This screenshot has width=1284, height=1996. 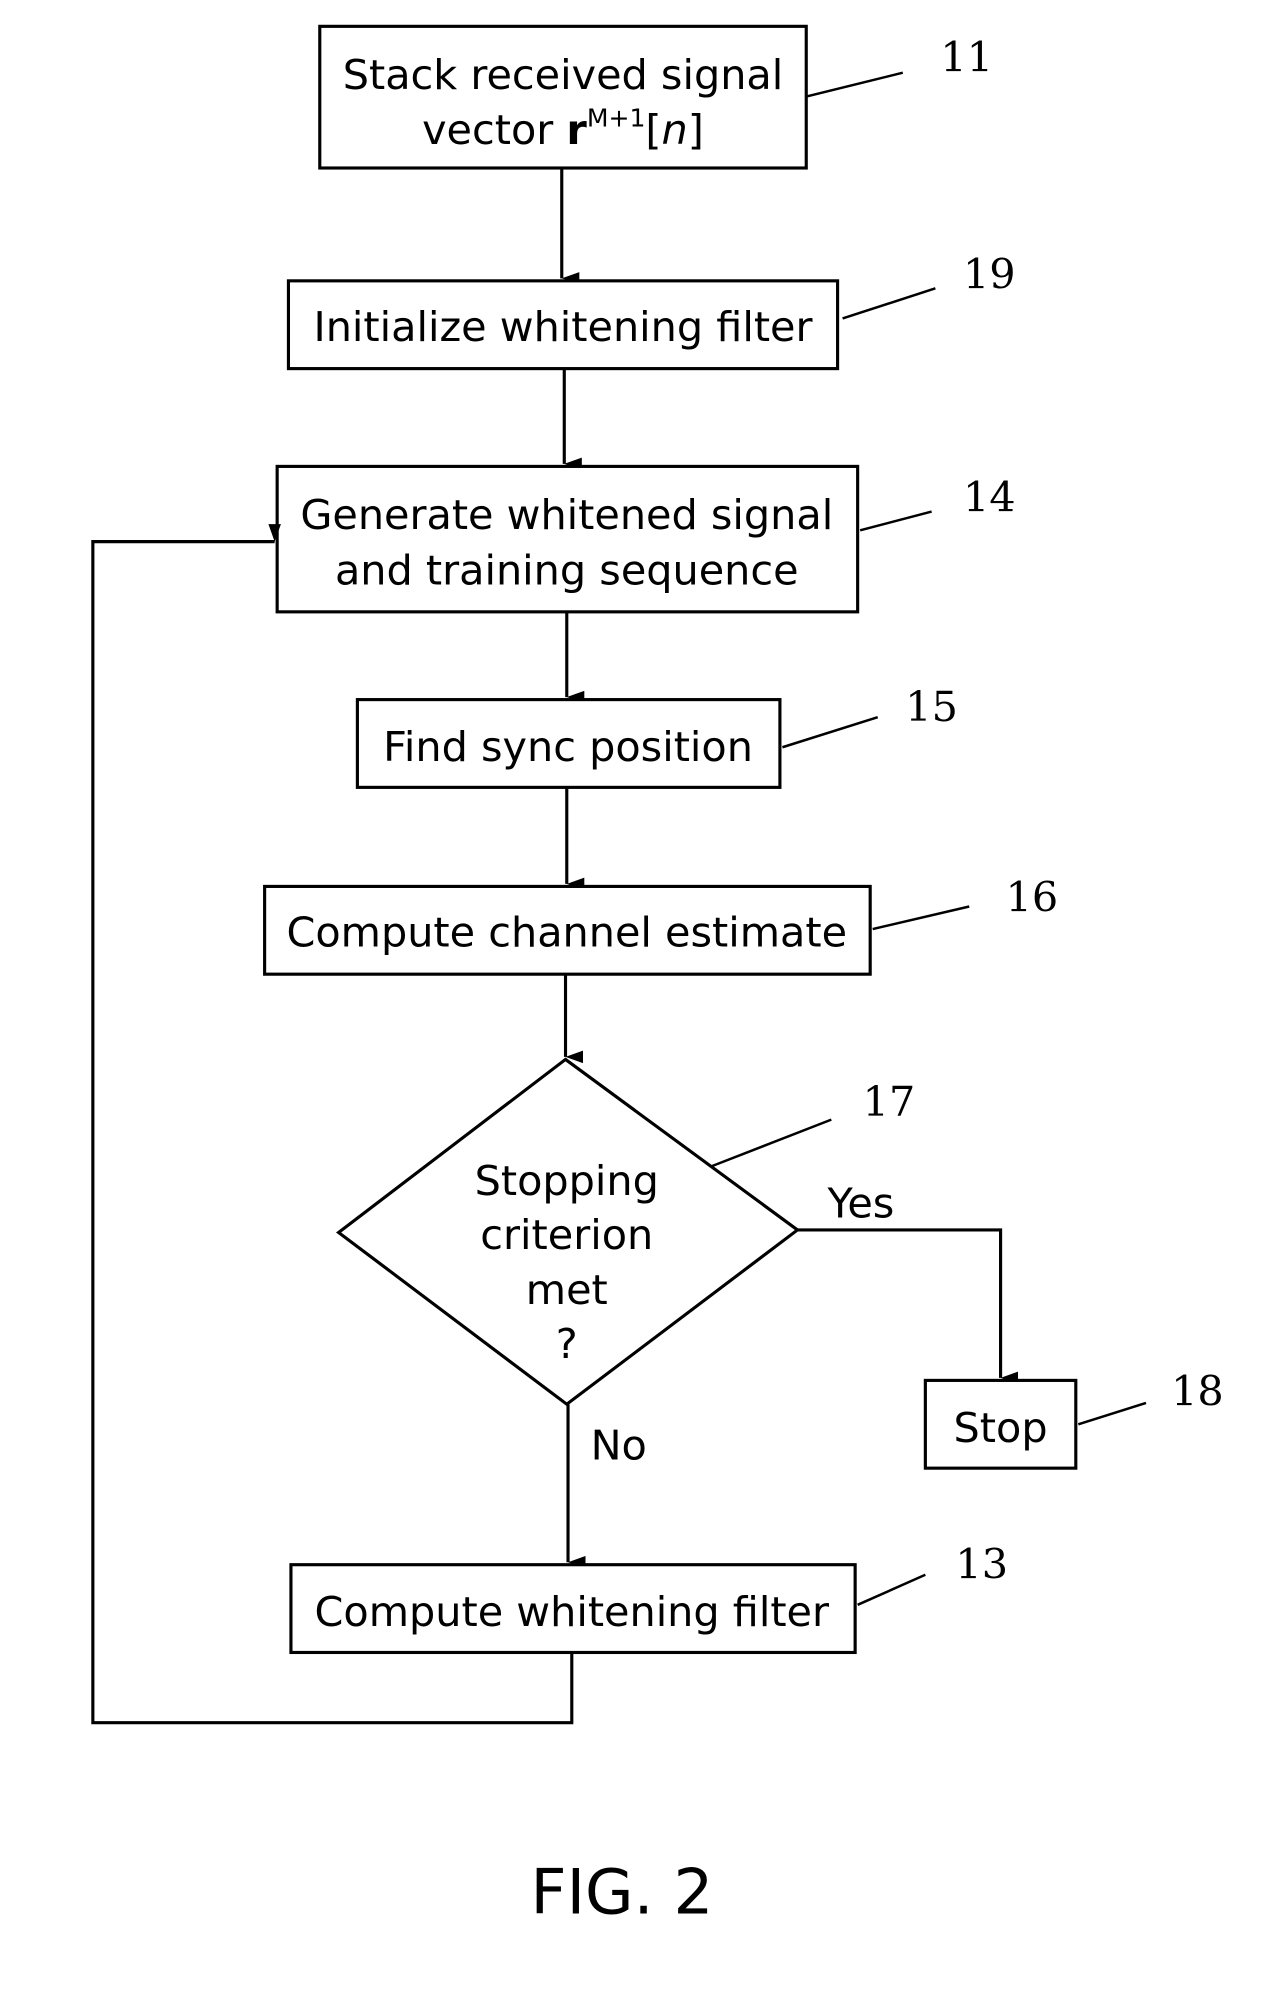 I want to click on step-17-ref: 17, so click(x=889, y=1102).